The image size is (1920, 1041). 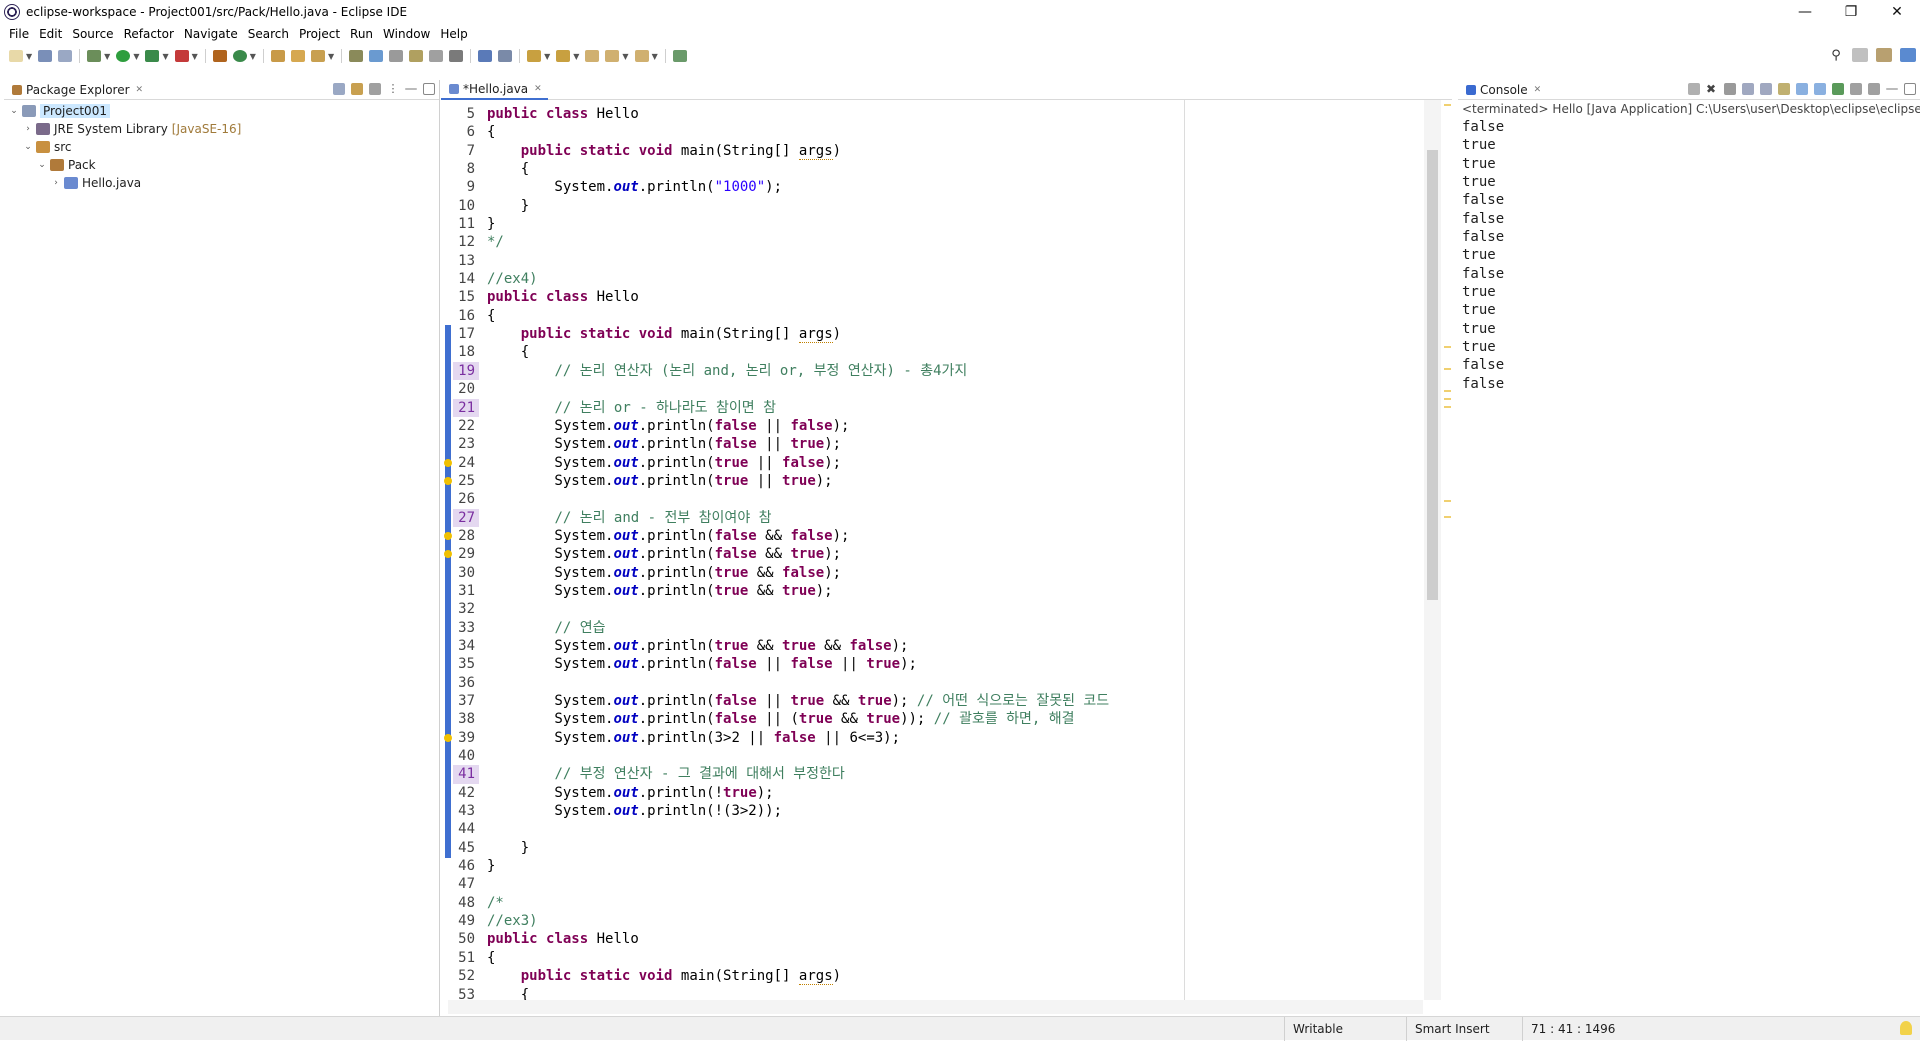 What do you see at coordinates (781, 224) in the screenshot?
I see `code-line: 11}` at bounding box center [781, 224].